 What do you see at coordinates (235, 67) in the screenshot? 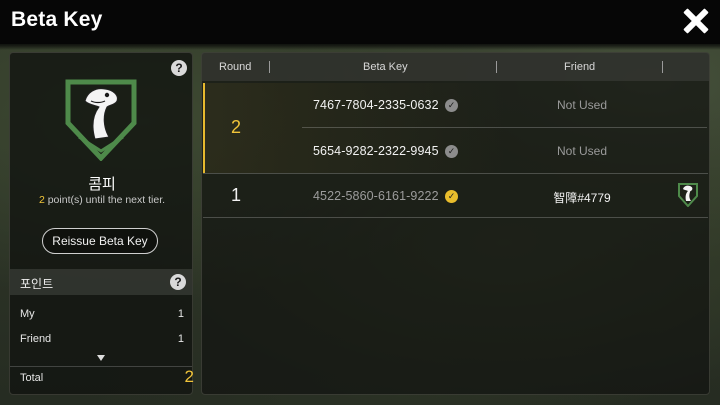
I see `column-header-round: Round` at bounding box center [235, 67].